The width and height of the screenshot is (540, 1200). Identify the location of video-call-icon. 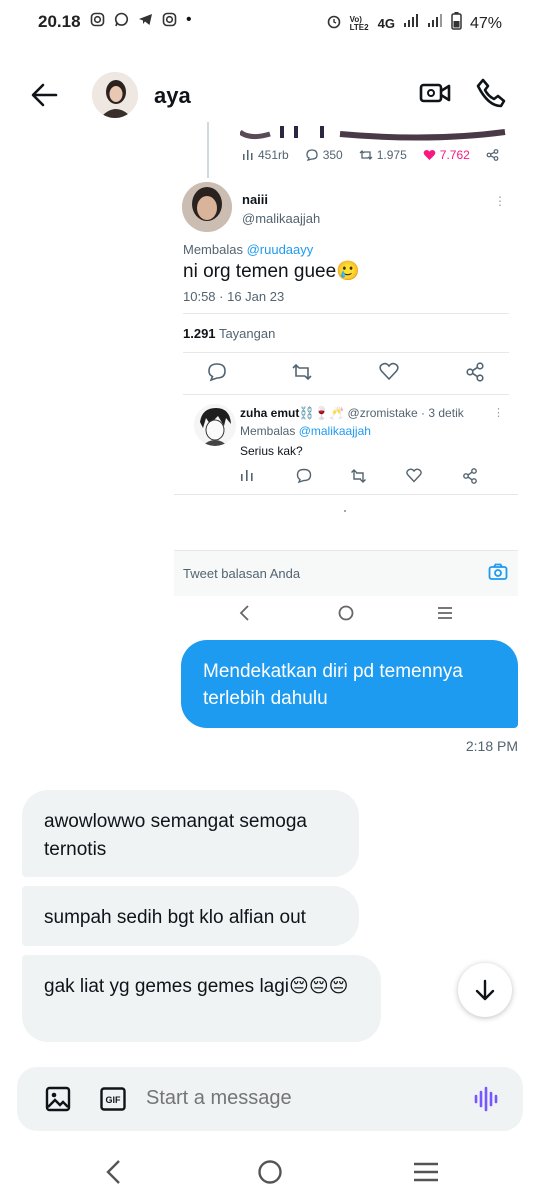
(435, 93).